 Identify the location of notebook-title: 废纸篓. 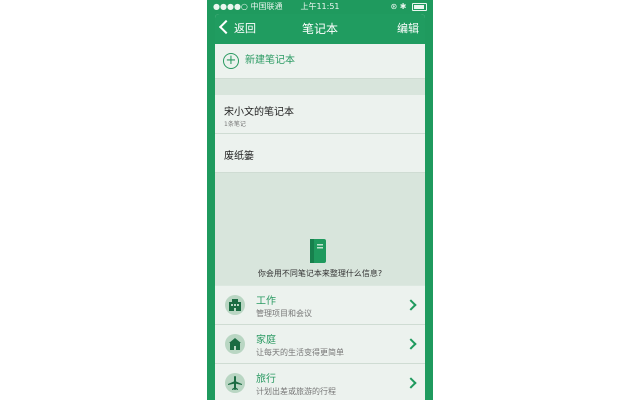
(239, 156).